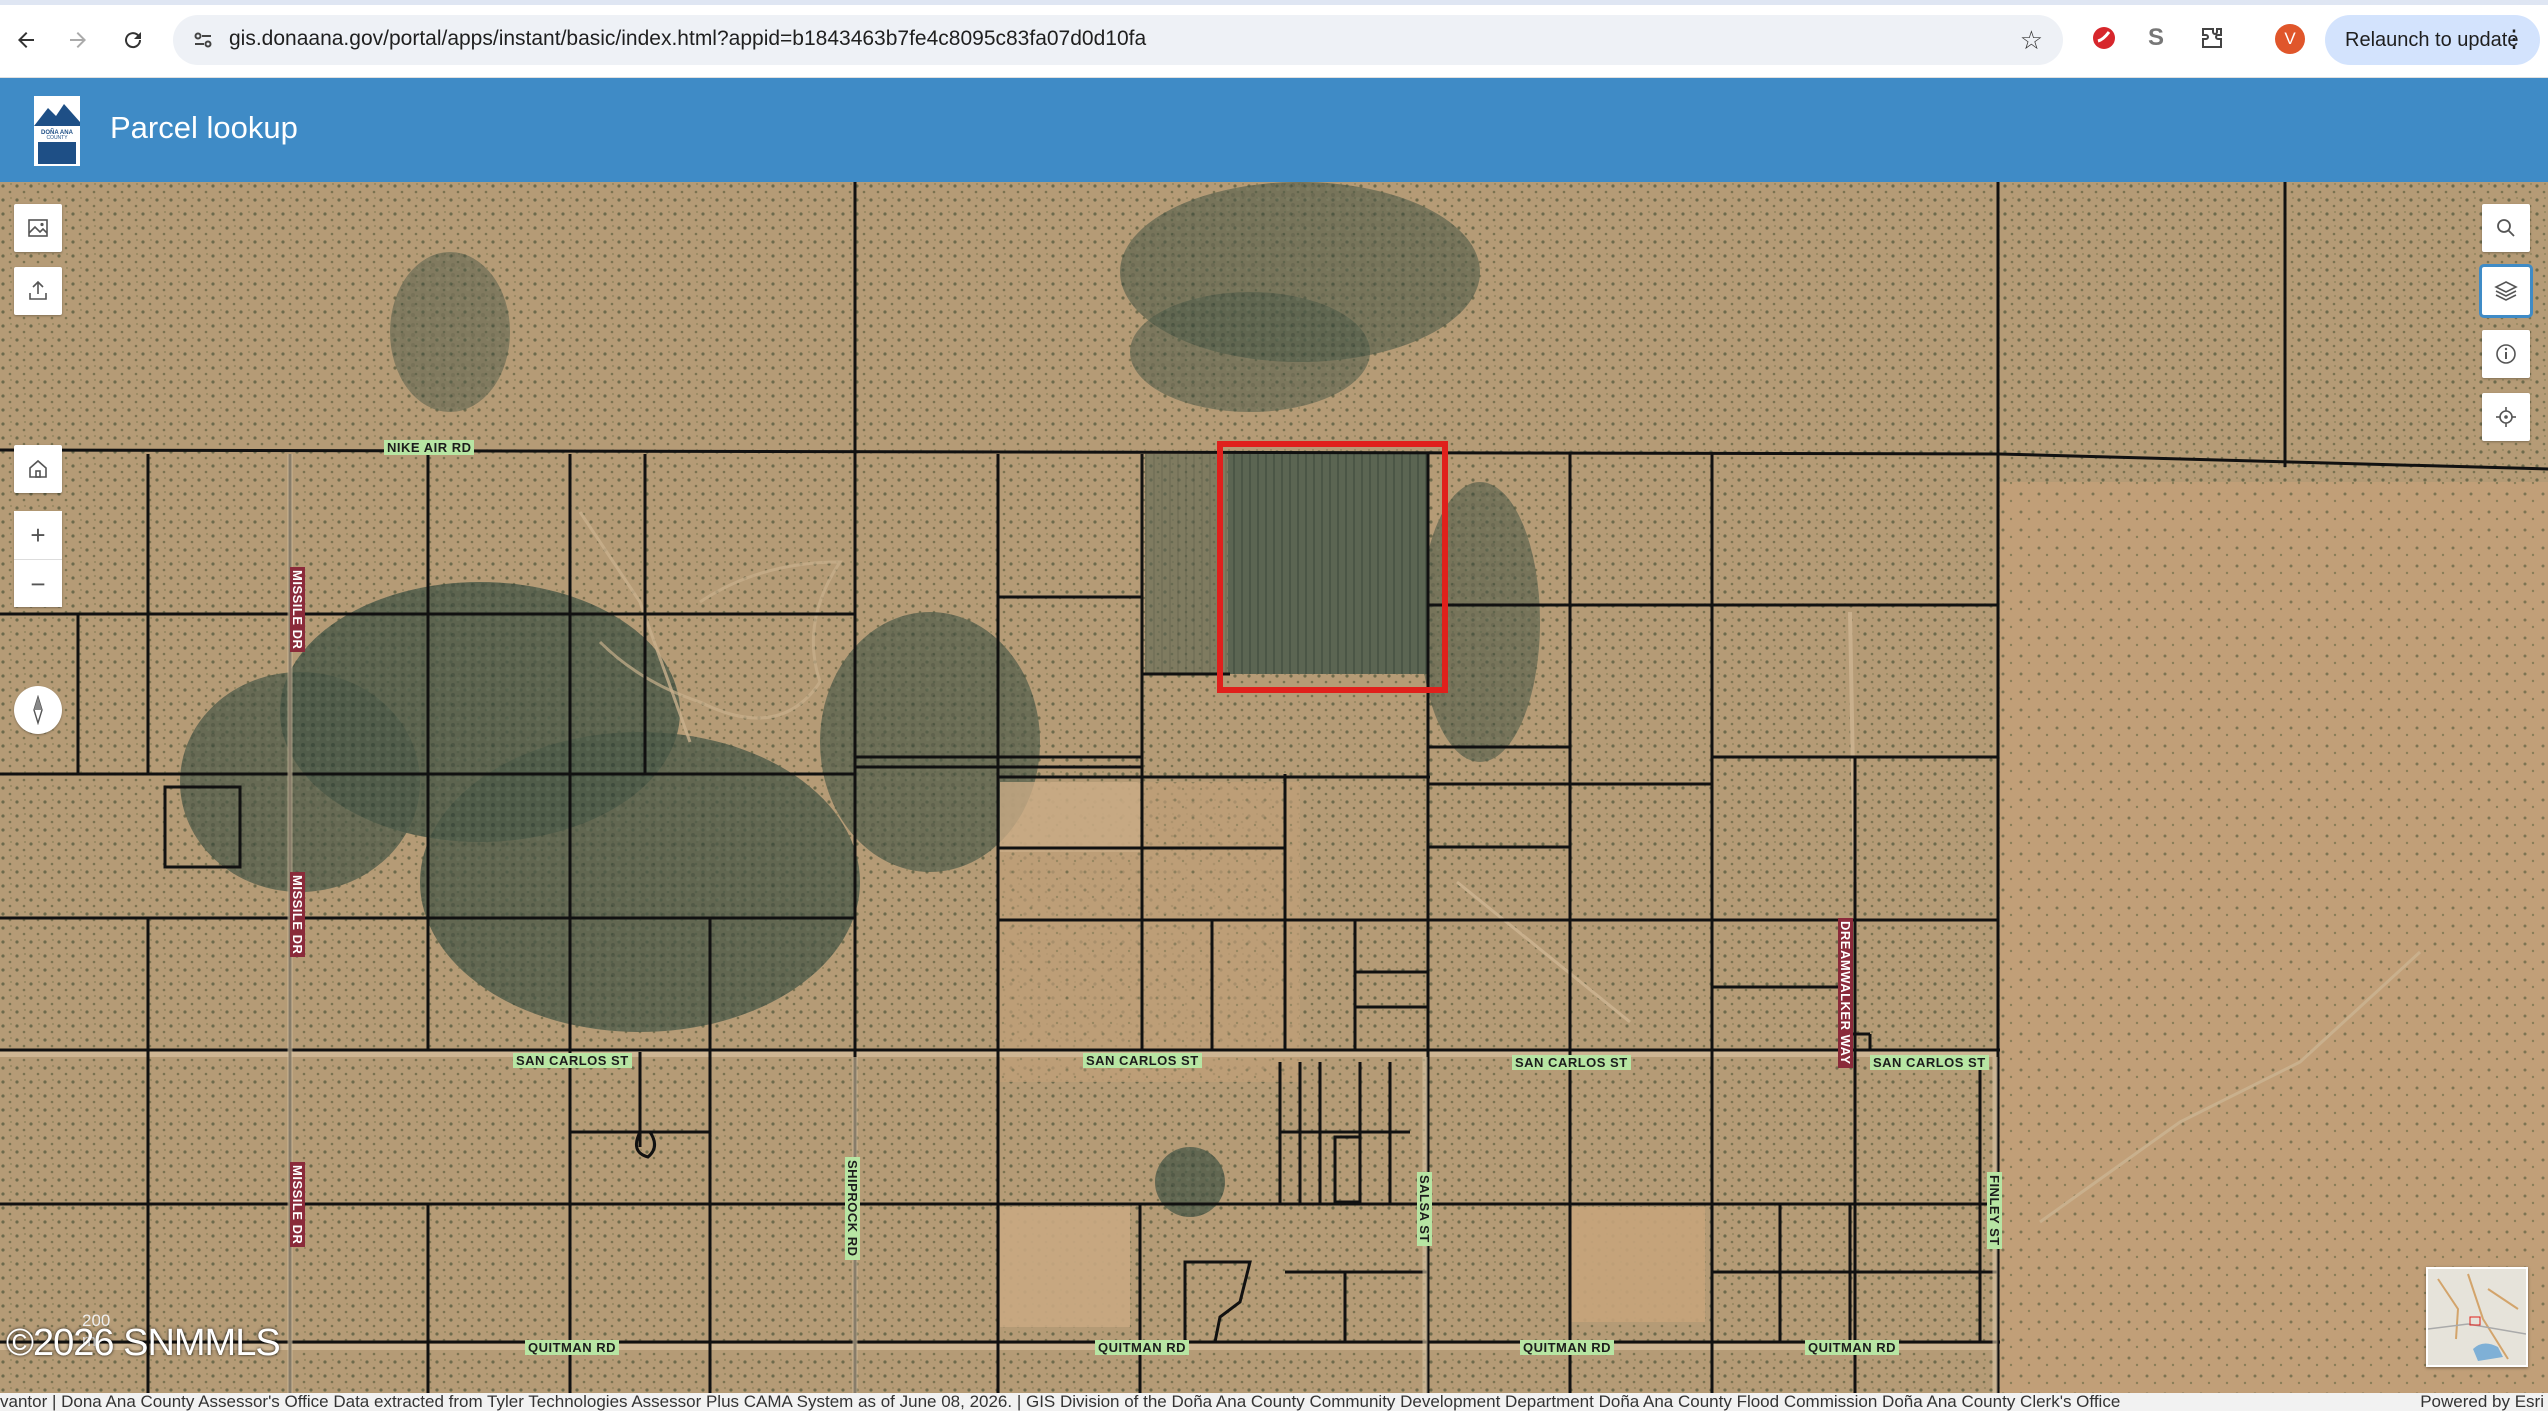 The image size is (2548, 1411). What do you see at coordinates (1845, 993) in the screenshot?
I see `street-label: DREAMWALKER WAY` at bounding box center [1845, 993].